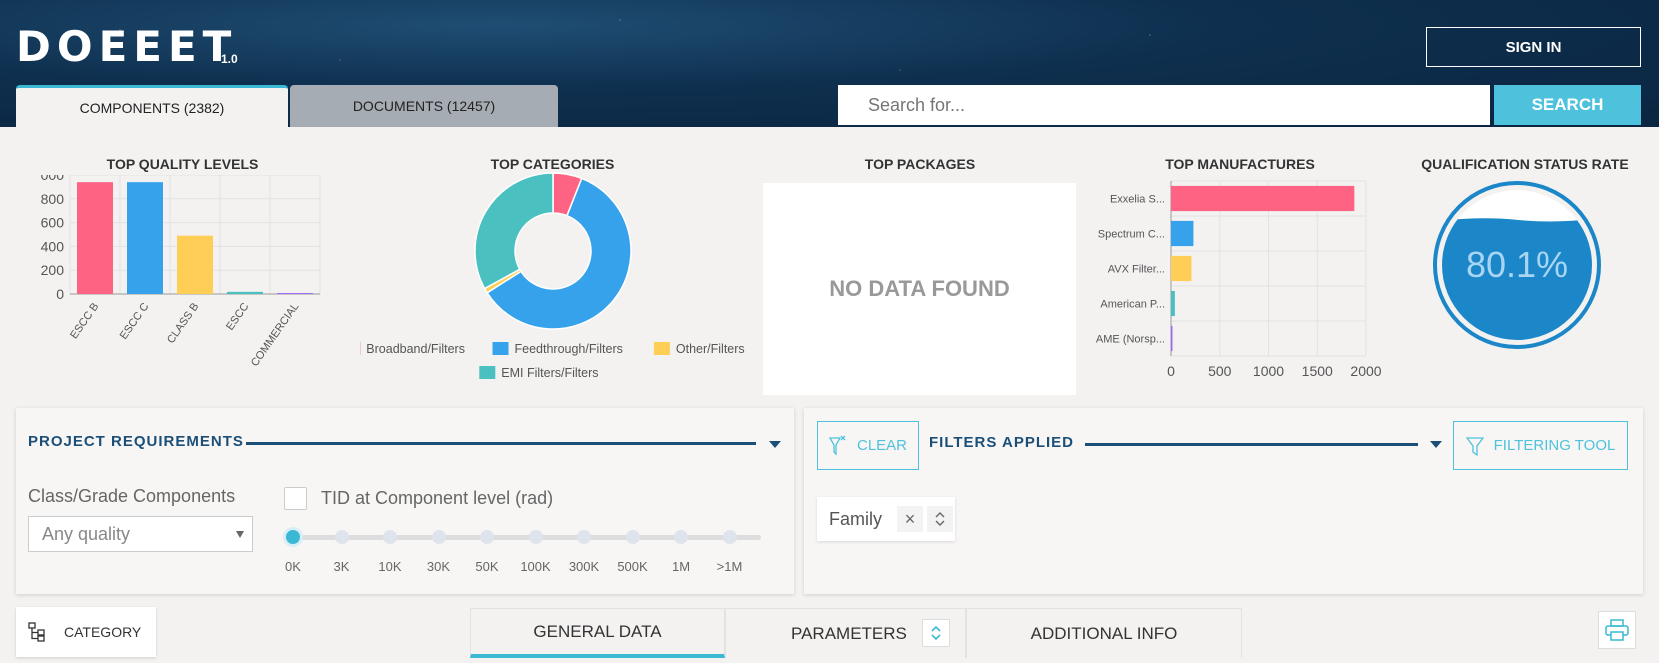  I want to click on y-tick-label: 400, so click(53, 246).